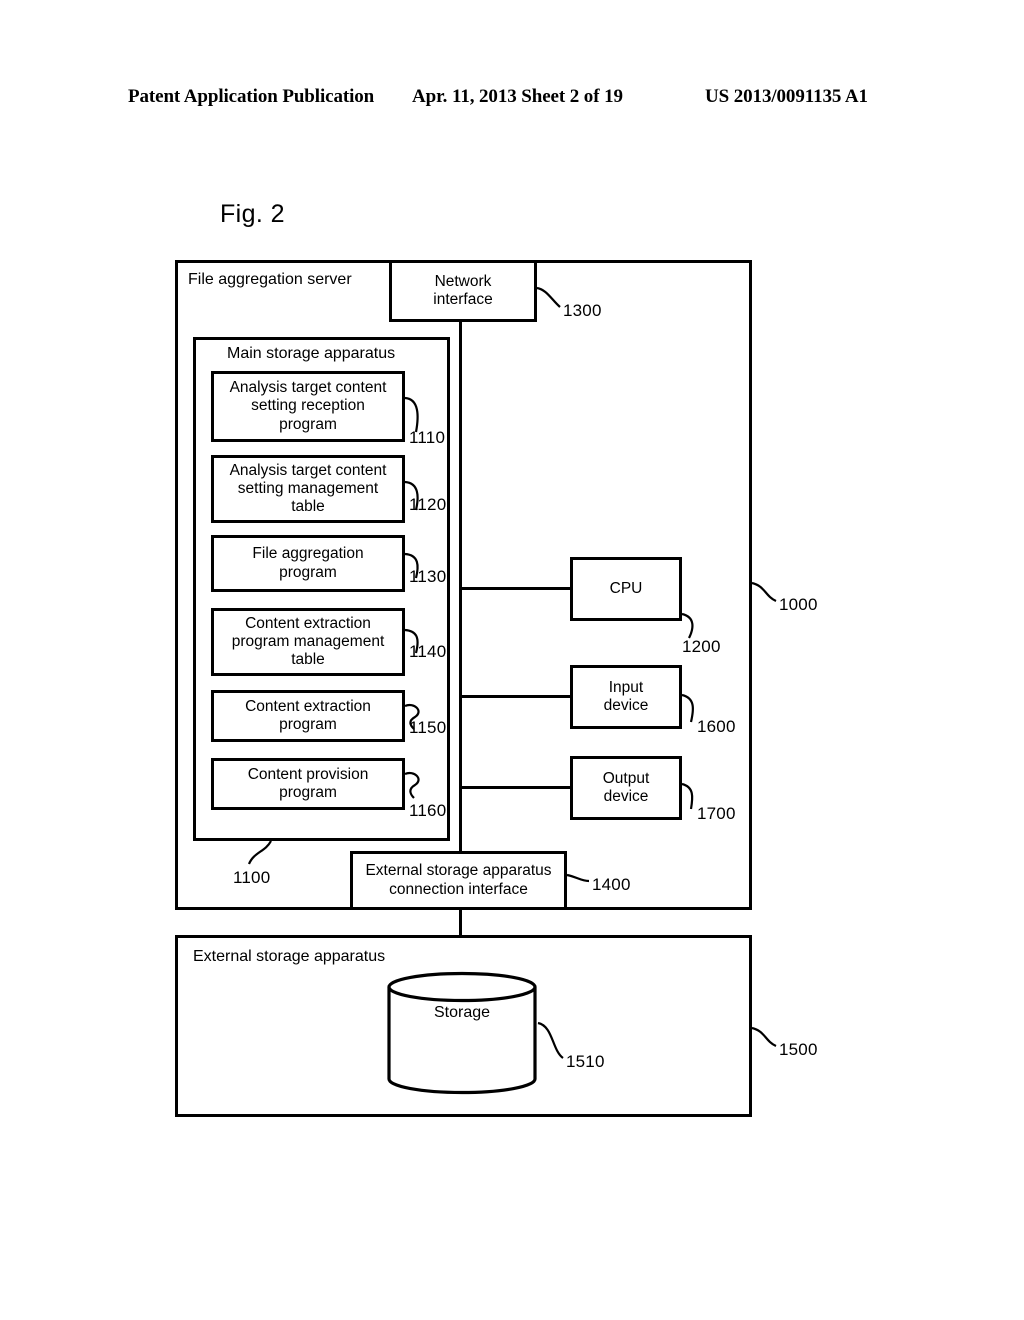 The image size is (1024, 1320). I want to click on program-label-1150: Content extraction program, so click(308, 715).